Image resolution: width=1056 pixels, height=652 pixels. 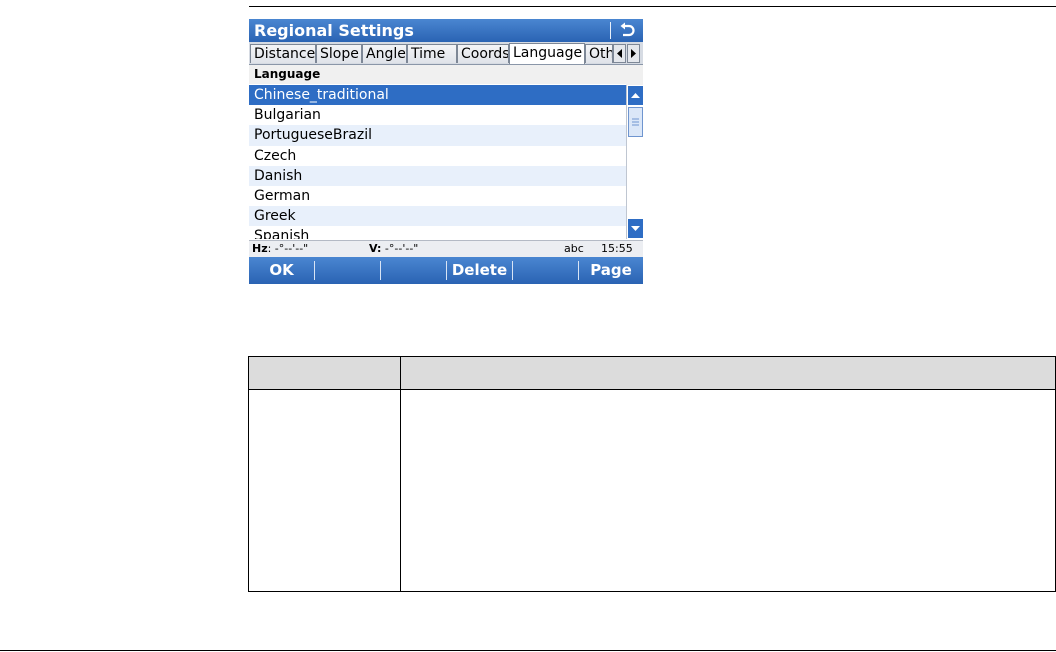 I want to click on hz-readout: Hz: -°--'--", so click(x=280, y=248).